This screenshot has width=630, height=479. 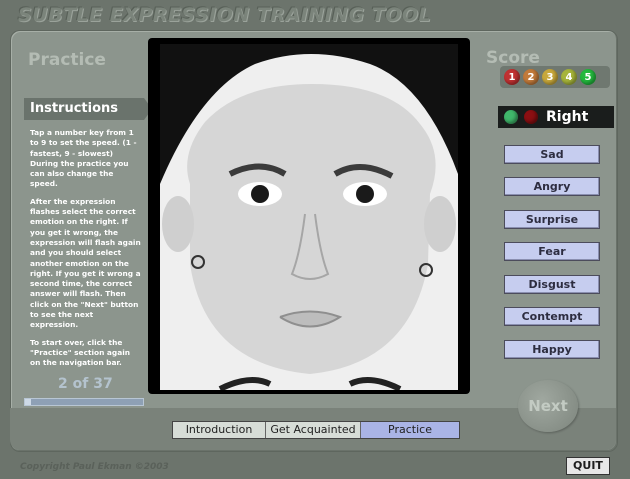 What do you see at coordinates (567, 117) in the screenshot?
I see `result-text: Right` at bounding box center [567, 117].